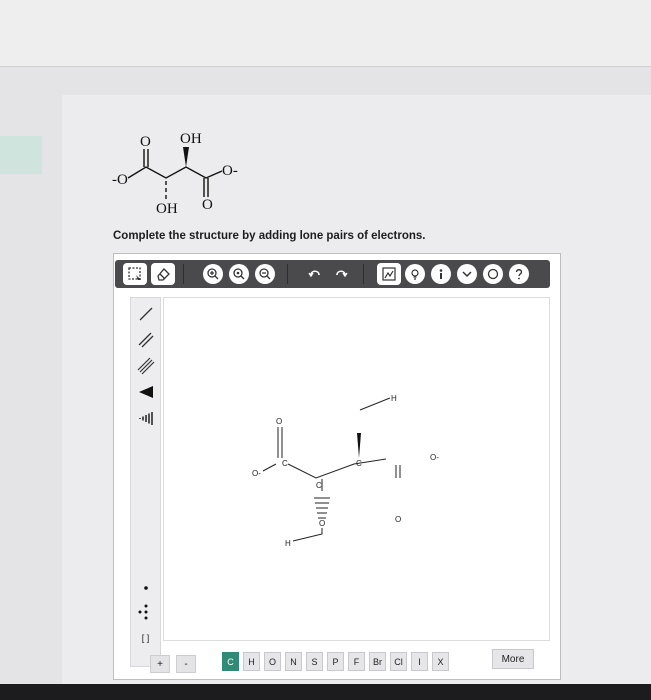 The height and width of the screenshot is (700, 651). I want to click on clean-structure-icon, so click(415, 274).